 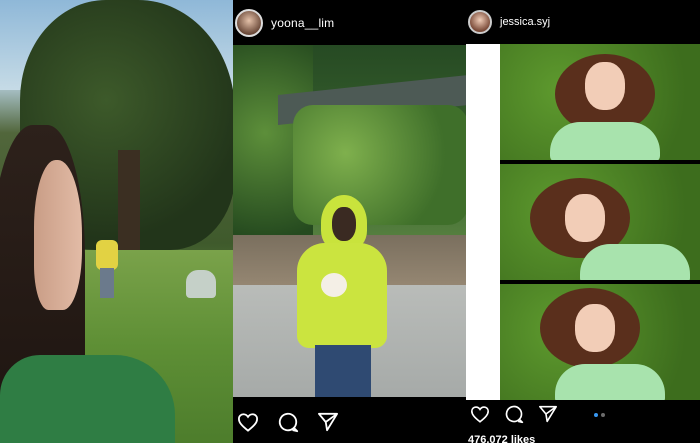 I want to click on post-header: yoona__lim, so click(x=349, y=22).